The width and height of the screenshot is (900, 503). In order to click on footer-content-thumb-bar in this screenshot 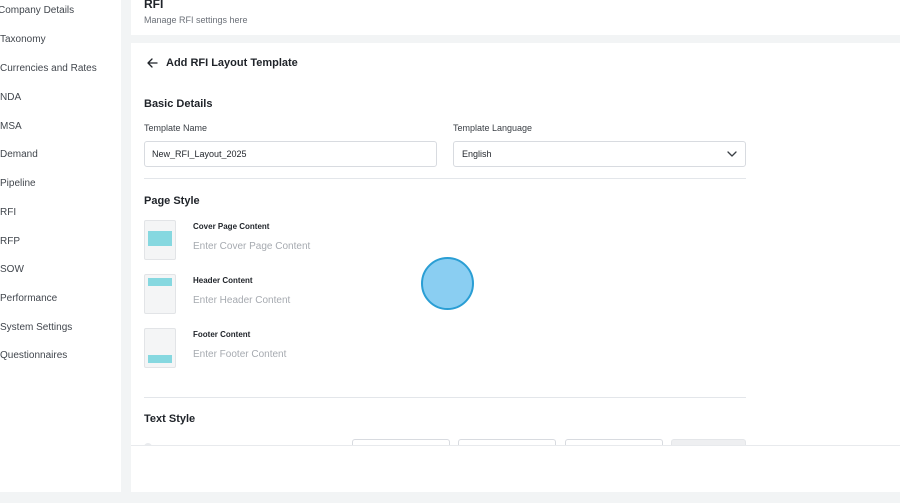, I will do `click(160, 359)`.